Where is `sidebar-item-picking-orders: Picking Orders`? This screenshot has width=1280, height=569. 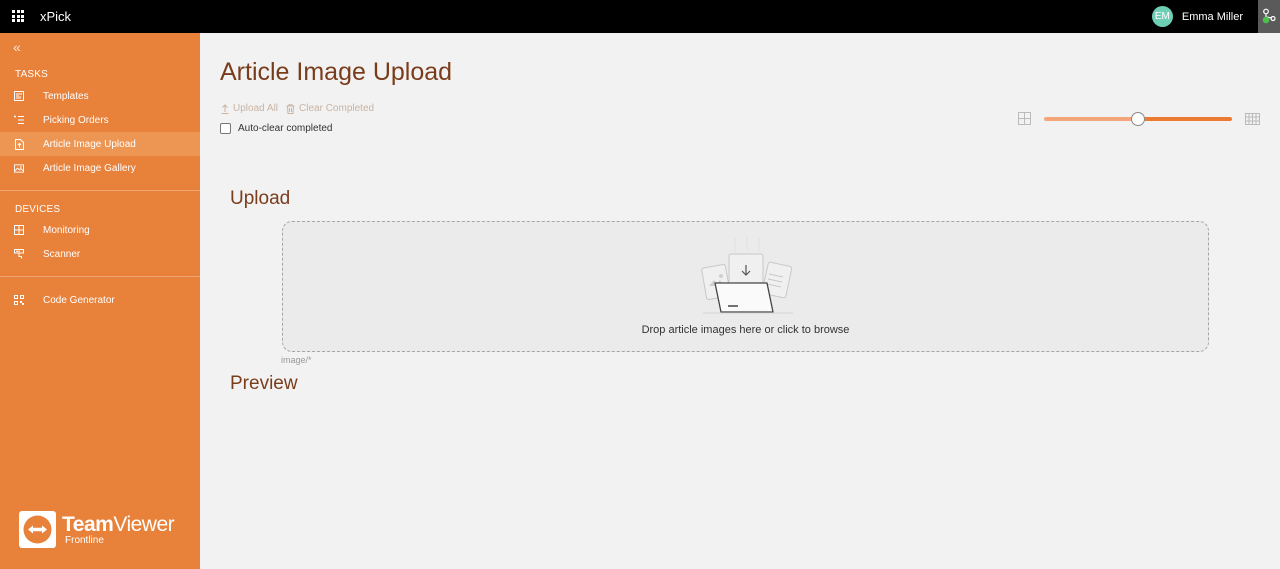 sidebar-item-picking-orders: Picking Orders is located at coordinates (100, 120).